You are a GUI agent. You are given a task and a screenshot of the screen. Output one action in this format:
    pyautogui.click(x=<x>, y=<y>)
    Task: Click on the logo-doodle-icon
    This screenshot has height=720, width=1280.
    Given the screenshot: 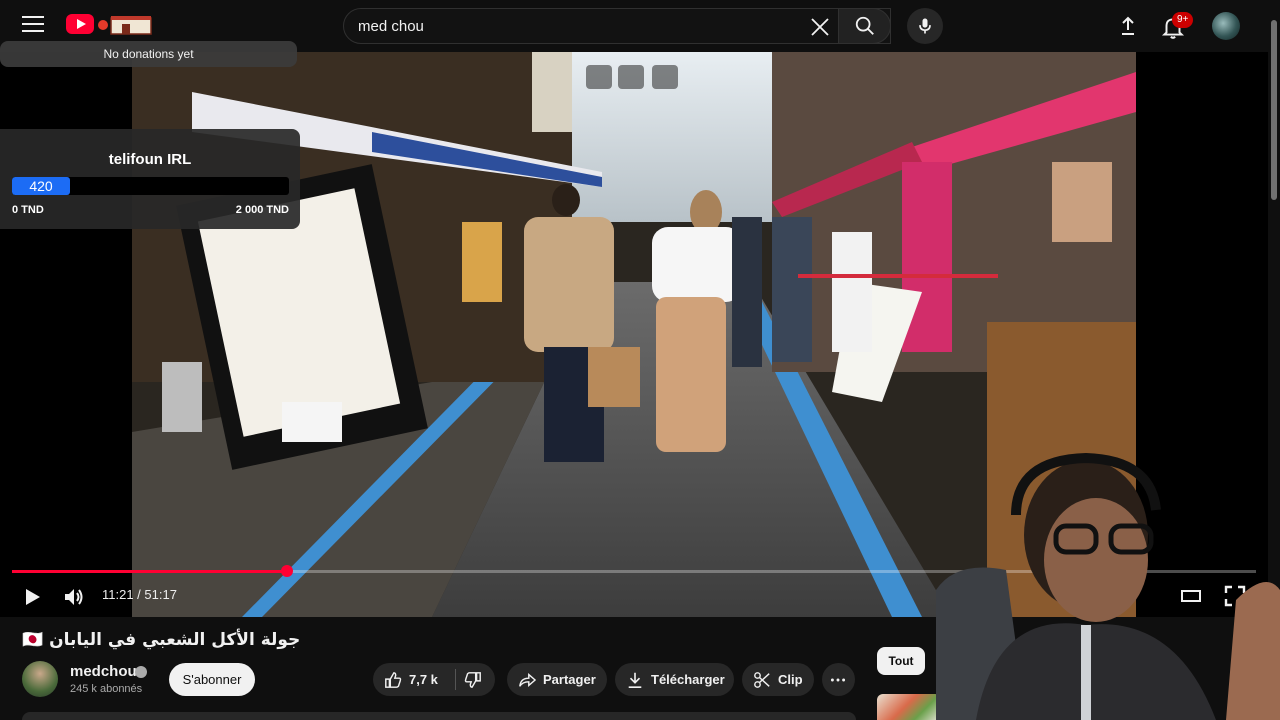 What is the action you would take?
    pyautogui.click(x=125, y=25)
    